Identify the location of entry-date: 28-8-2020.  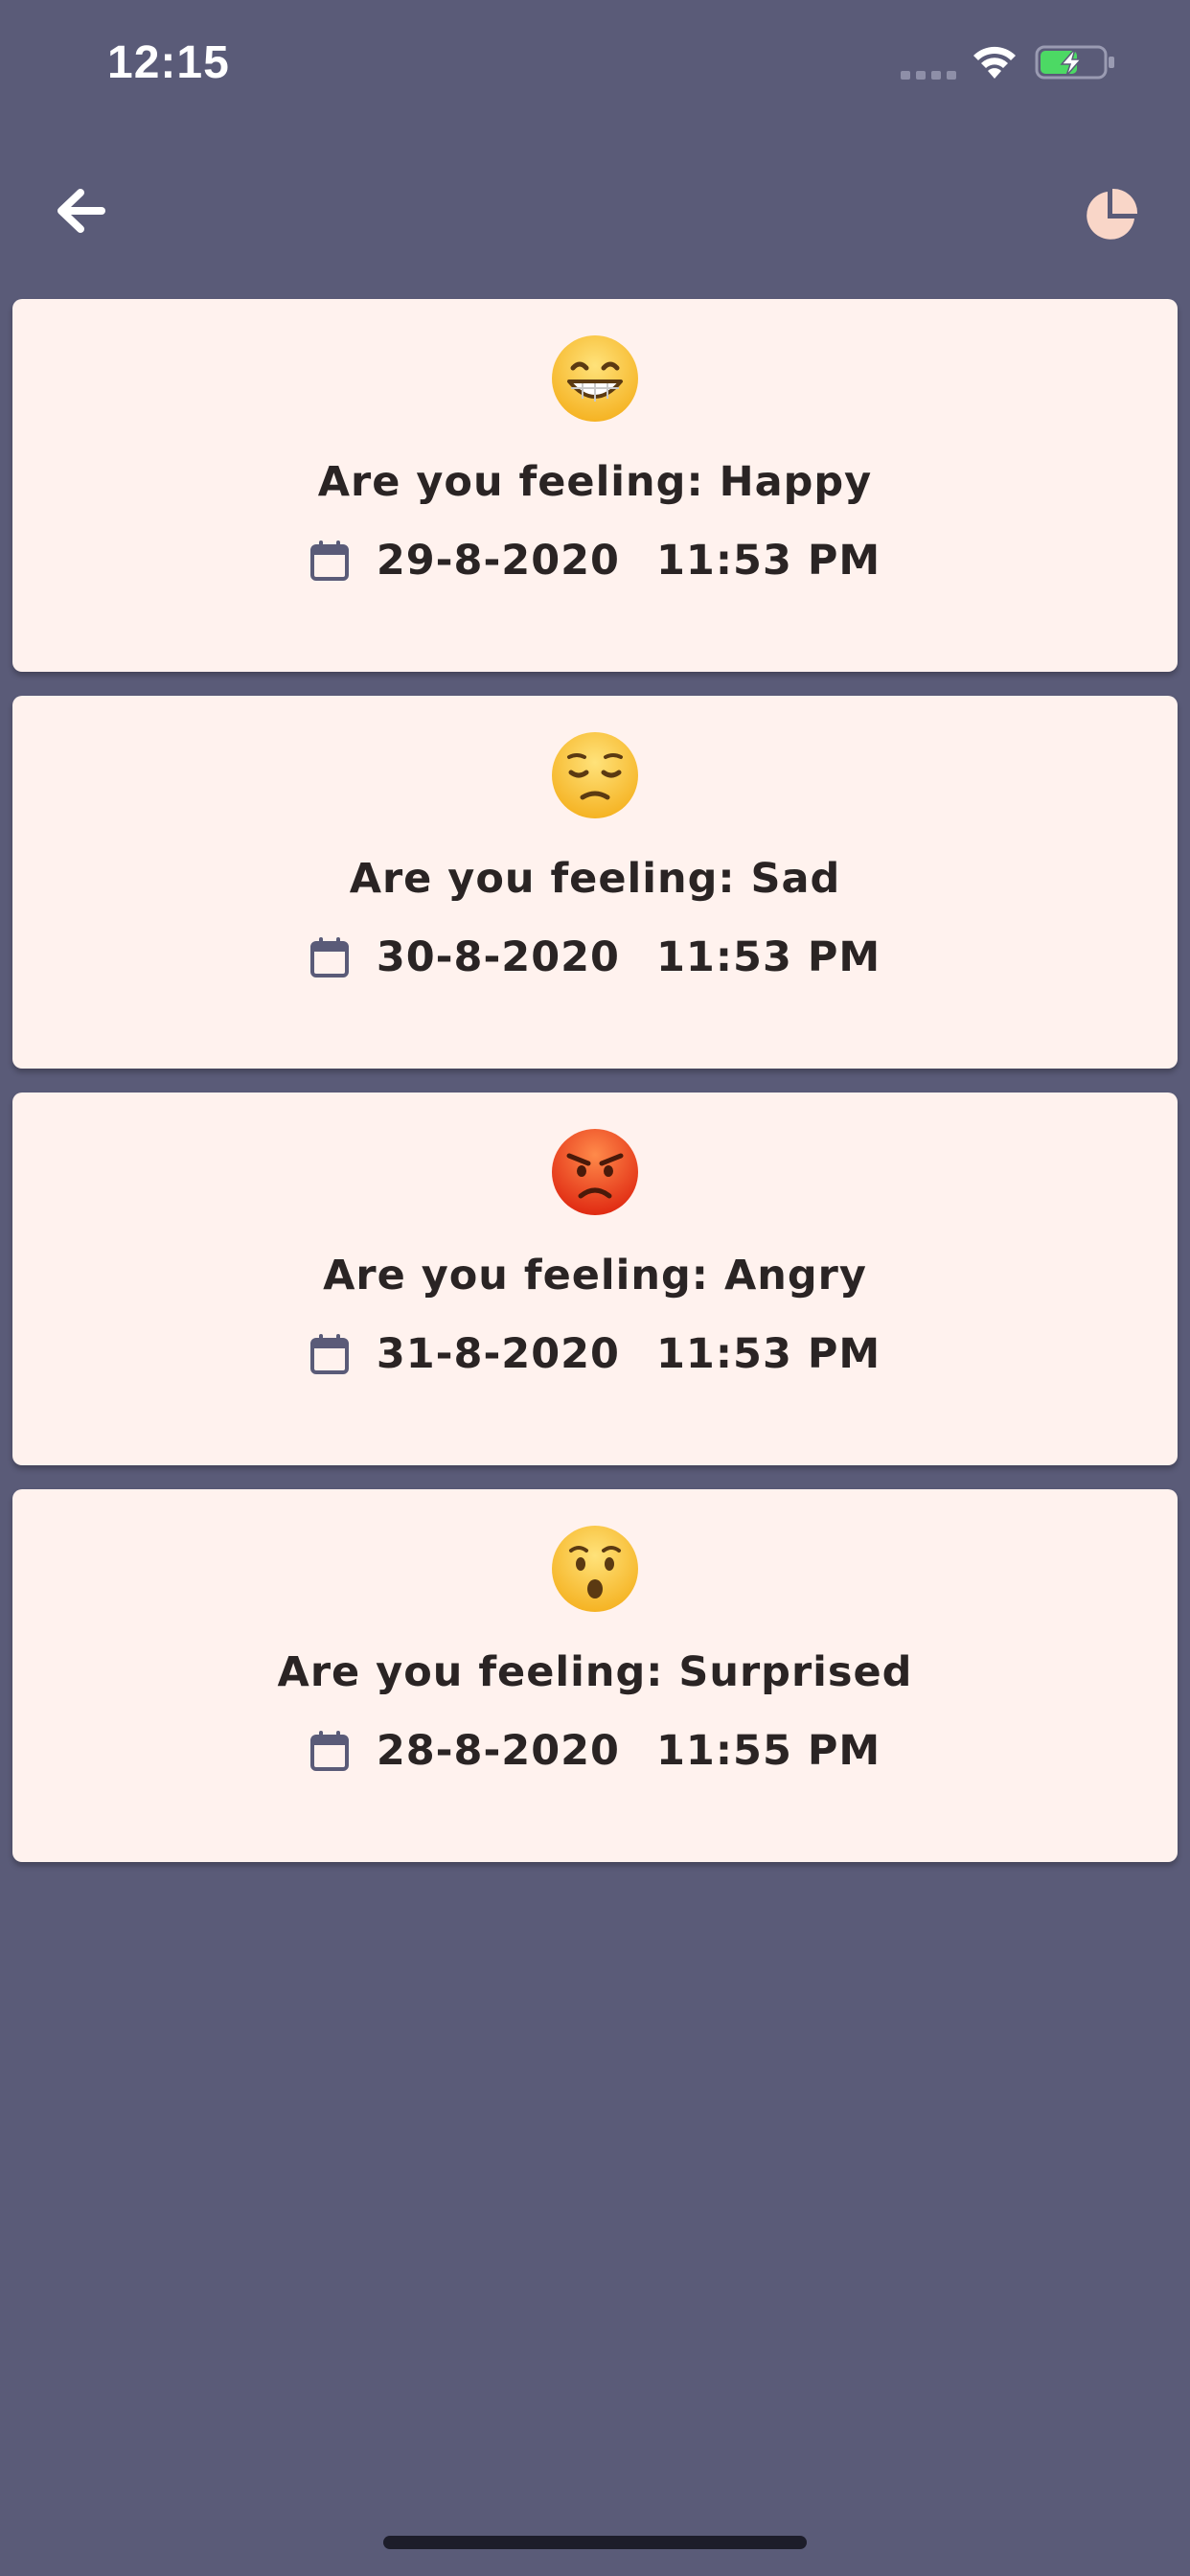
(498, 1751).